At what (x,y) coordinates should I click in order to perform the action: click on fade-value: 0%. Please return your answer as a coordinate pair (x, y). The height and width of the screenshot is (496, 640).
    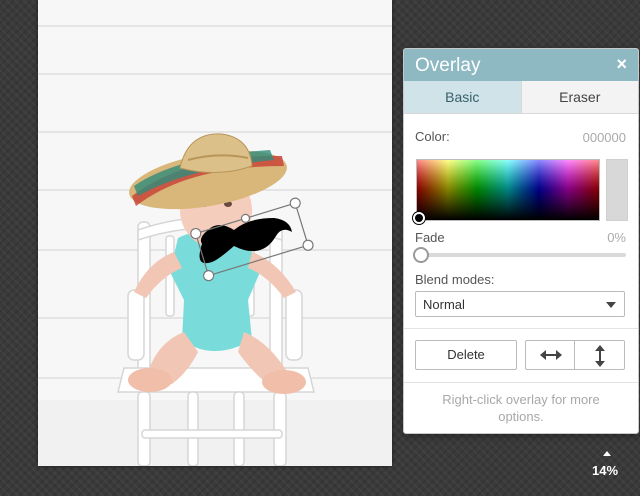
    Looking at the image, I should click on (616, 237).